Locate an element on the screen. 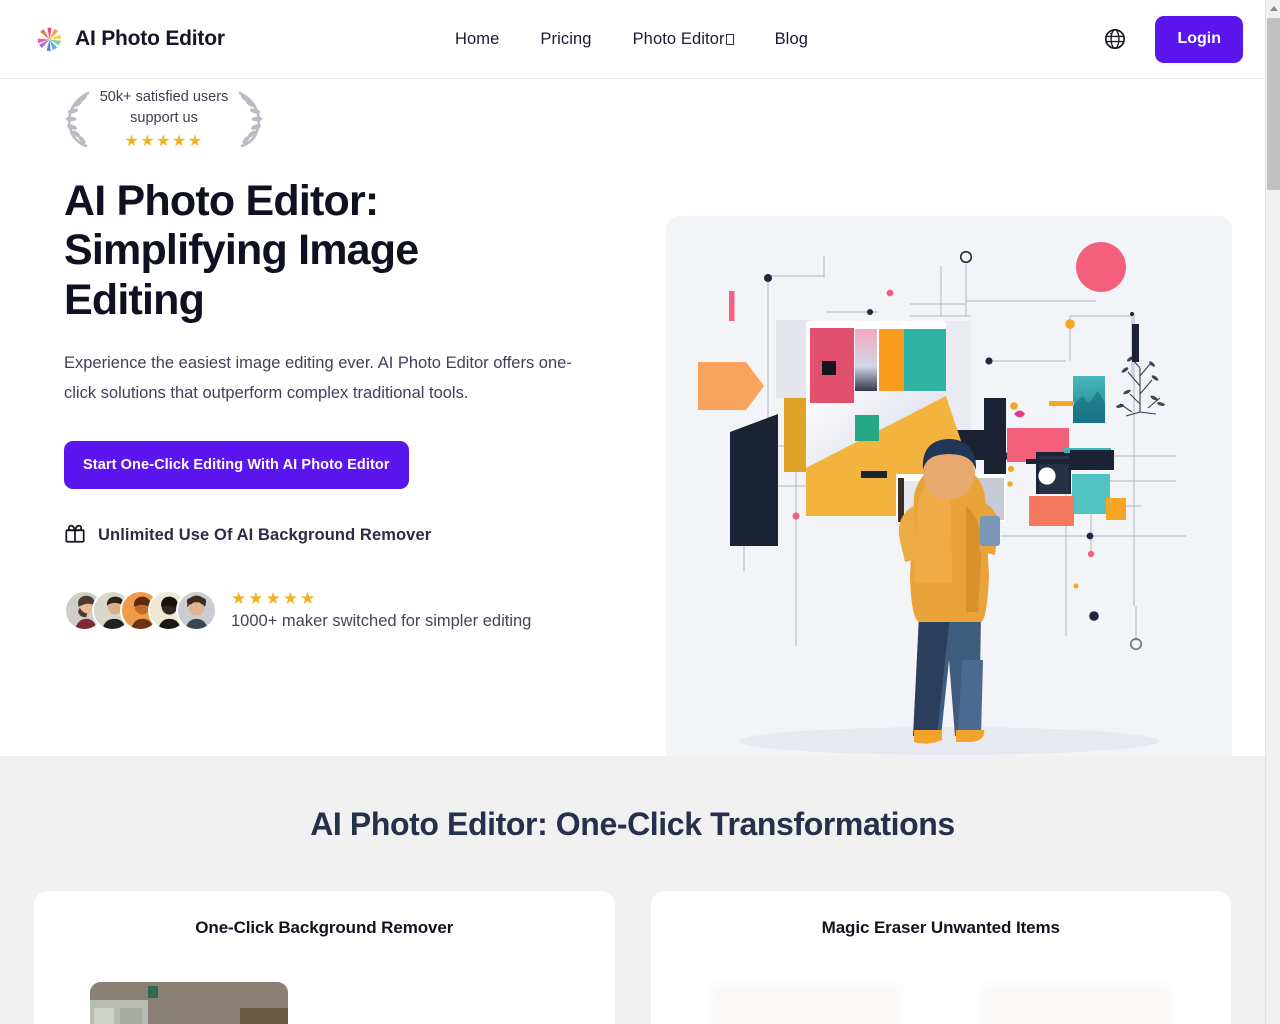  perk-row: Unlimited Use Of AI Background Remover is located at coordinates (354, 535).